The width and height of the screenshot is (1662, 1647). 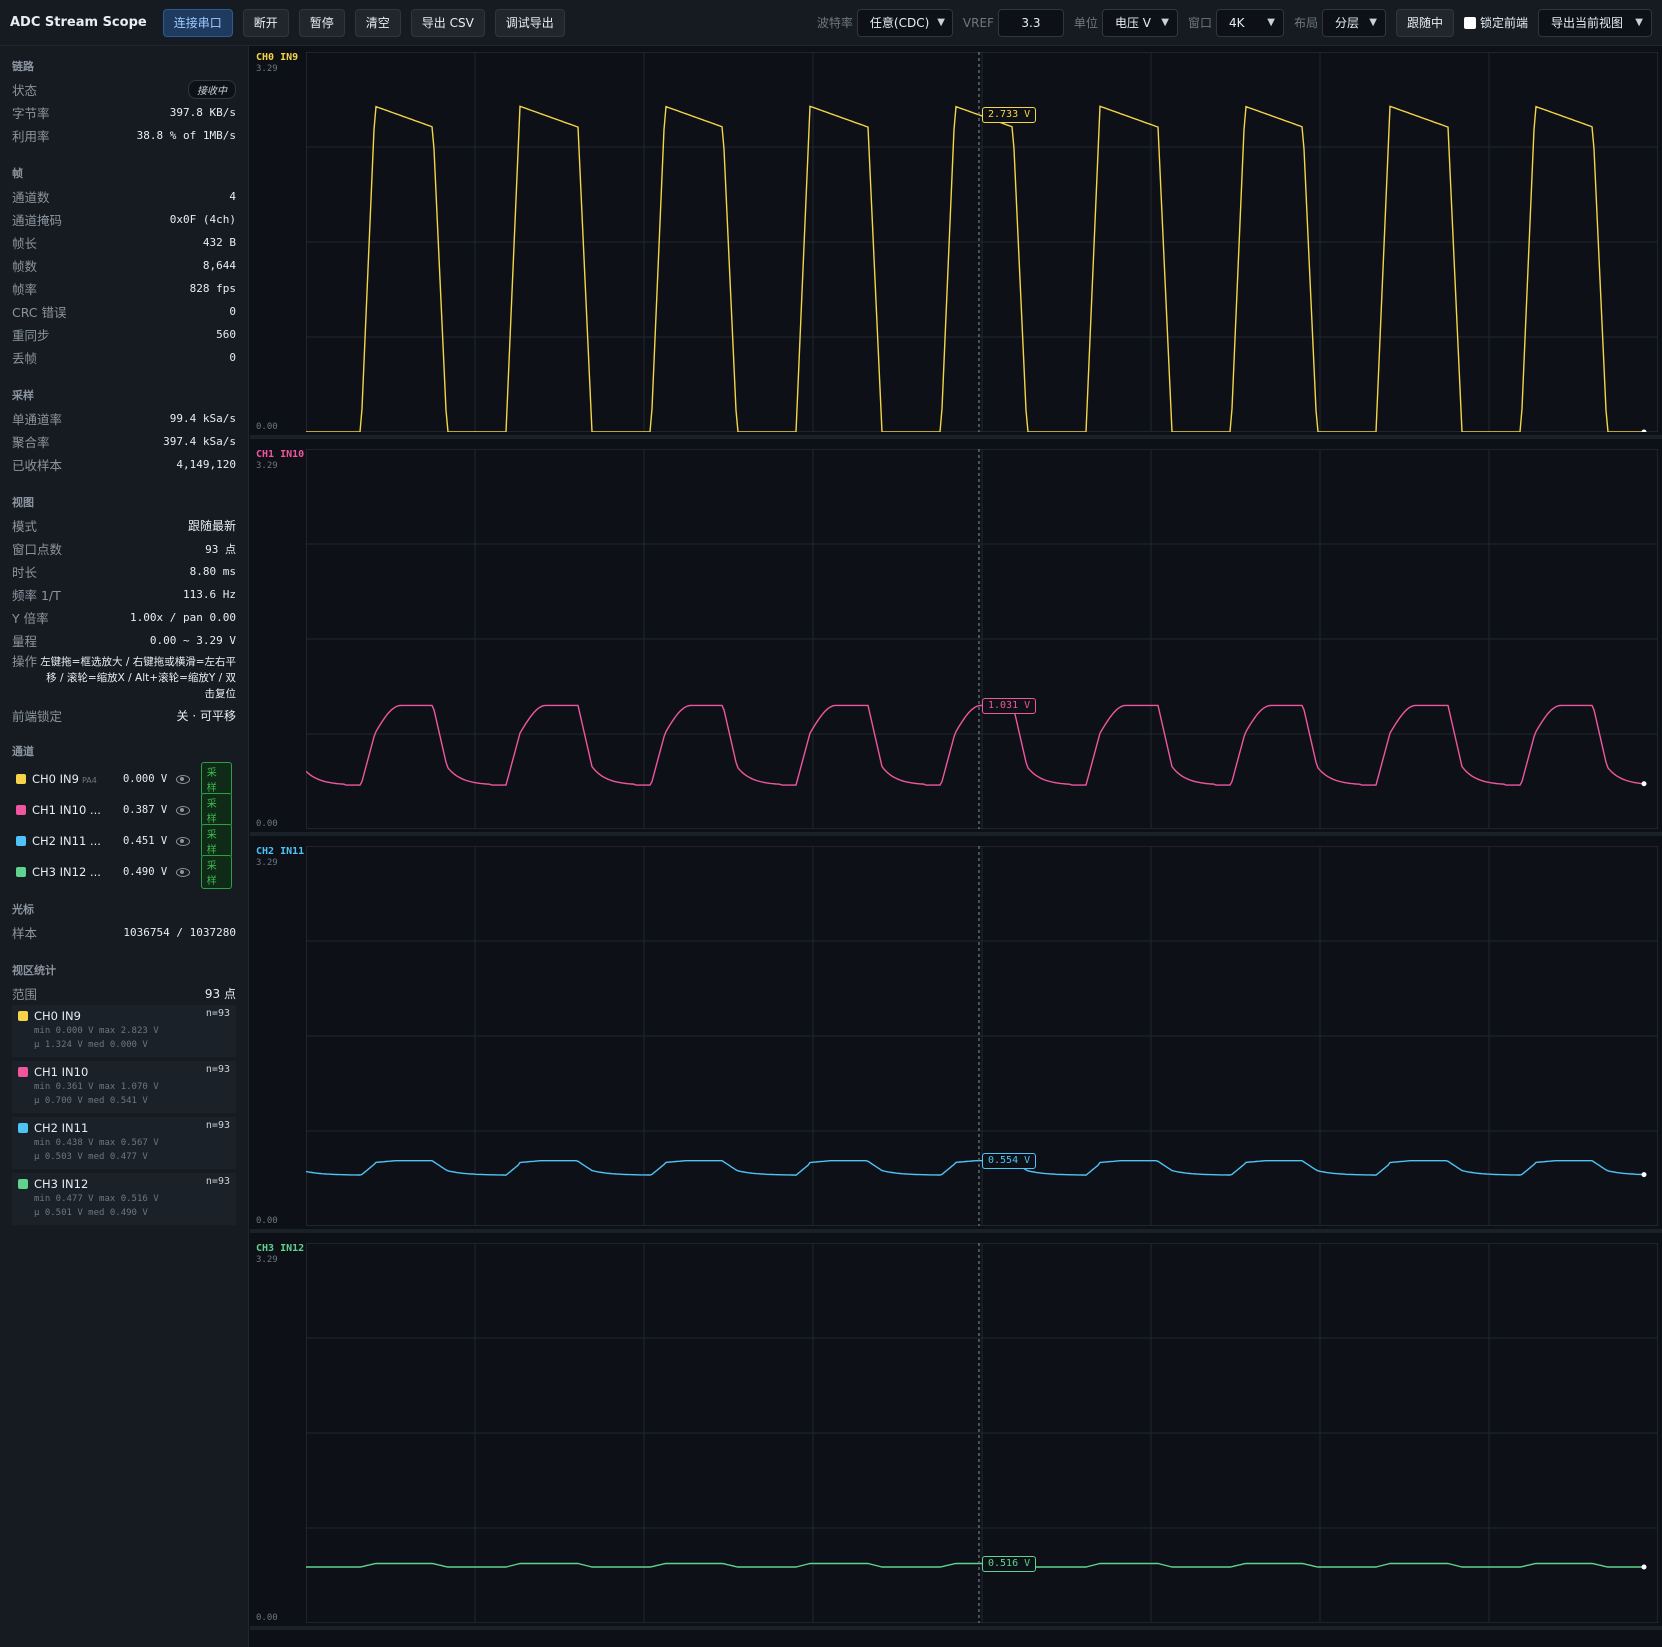 What do you see at coordinates (1236, 22) in the screenshot?
I see `window-value: 4K` at bounding box center [1236, 22].